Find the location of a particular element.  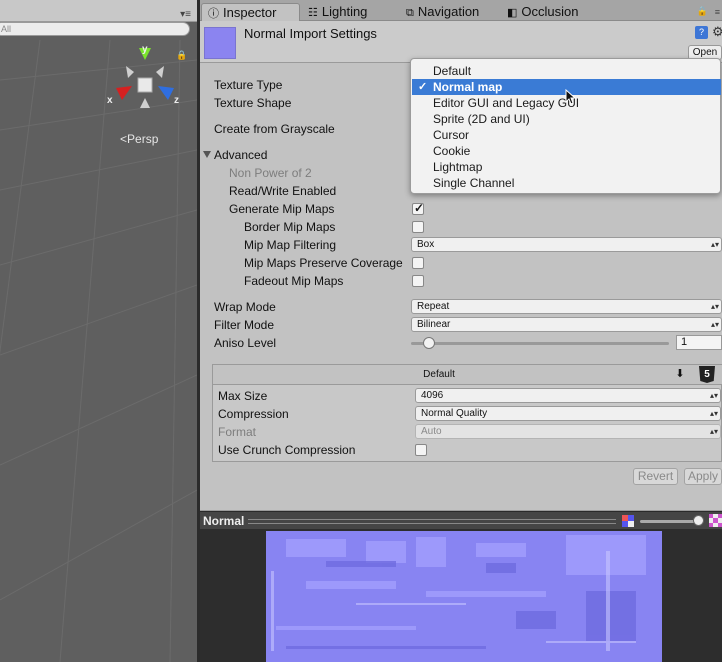

fadeout-mips-row: Fadeout Mip Maps is located at coordinates (461, 281).